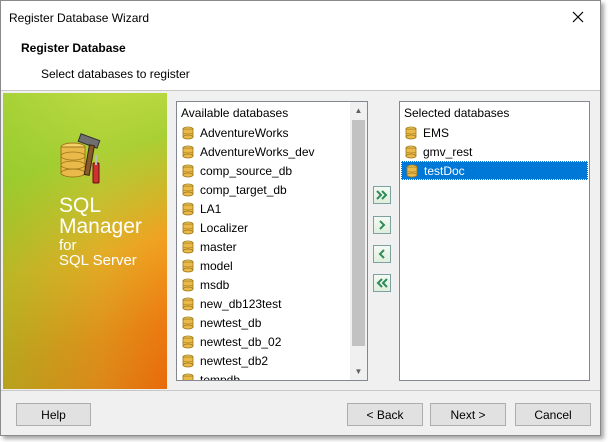 The image size is (608, 442). Describe the element at coordinates (264, 227) in the screenshot. I see `list-item: Localizer` at that location.